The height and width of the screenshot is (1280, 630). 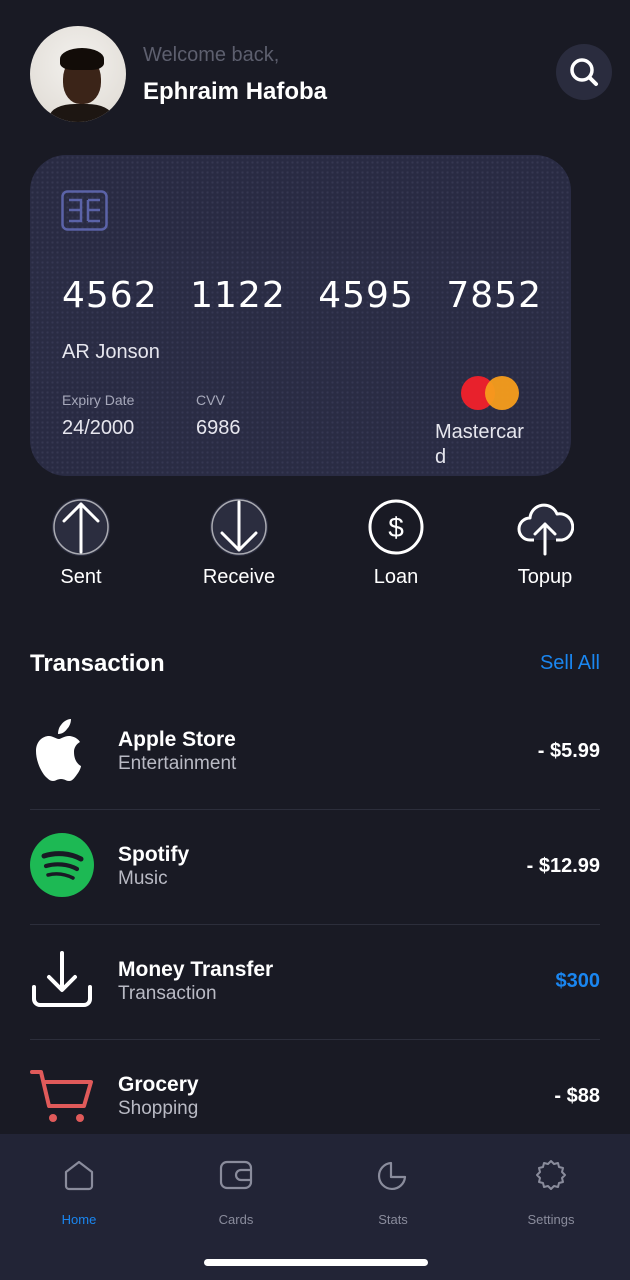 I want to click on transaction-name: Money Transfer, so click(x=196, y=969).